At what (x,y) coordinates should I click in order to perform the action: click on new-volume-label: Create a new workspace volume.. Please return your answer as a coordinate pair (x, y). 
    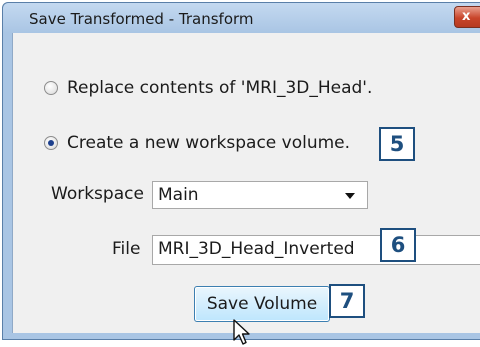
    Looking at the image, I should click on (209, 143).